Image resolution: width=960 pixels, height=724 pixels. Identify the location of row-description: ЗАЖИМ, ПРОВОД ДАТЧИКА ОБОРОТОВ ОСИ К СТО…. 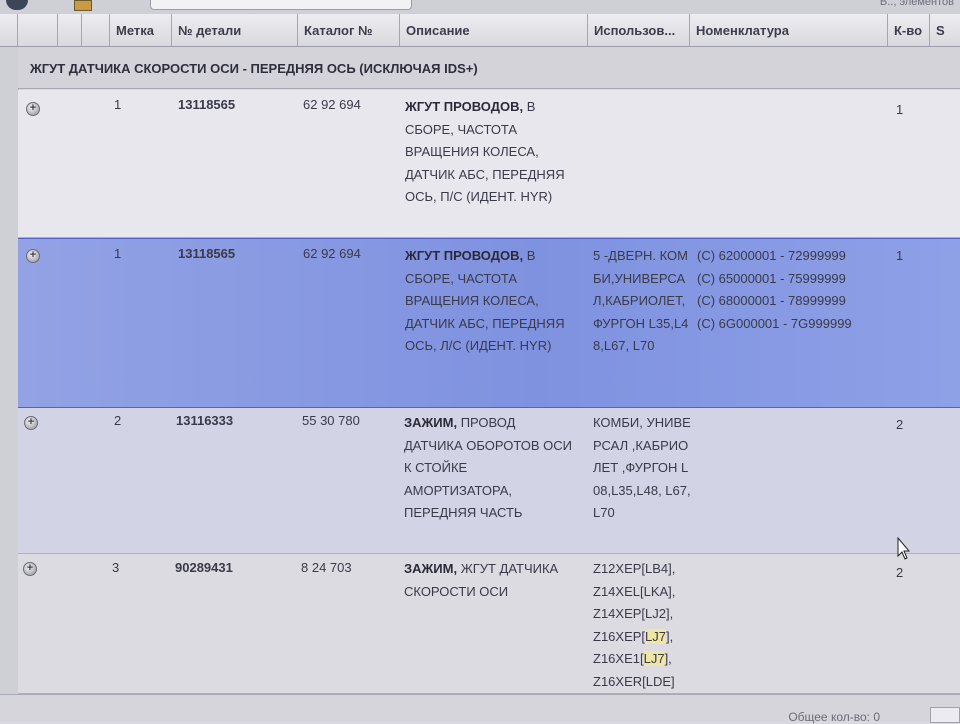
(489, 468).